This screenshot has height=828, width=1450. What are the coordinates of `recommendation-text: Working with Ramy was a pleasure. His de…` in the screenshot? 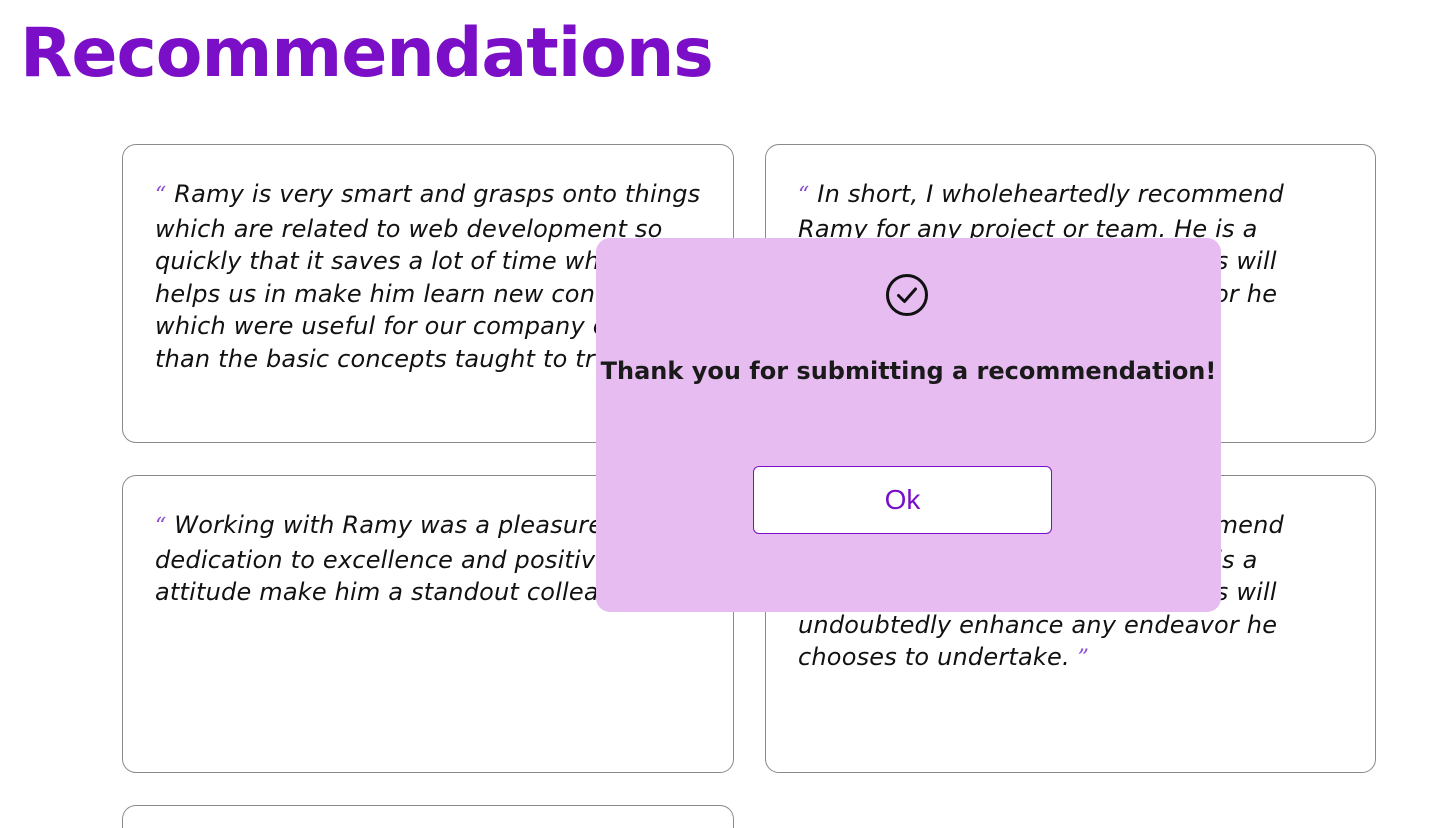 It's located at (406, 558).